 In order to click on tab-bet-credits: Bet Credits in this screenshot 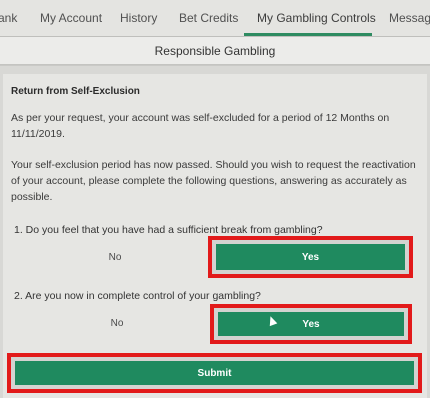, I will do `click(208, 18)`.